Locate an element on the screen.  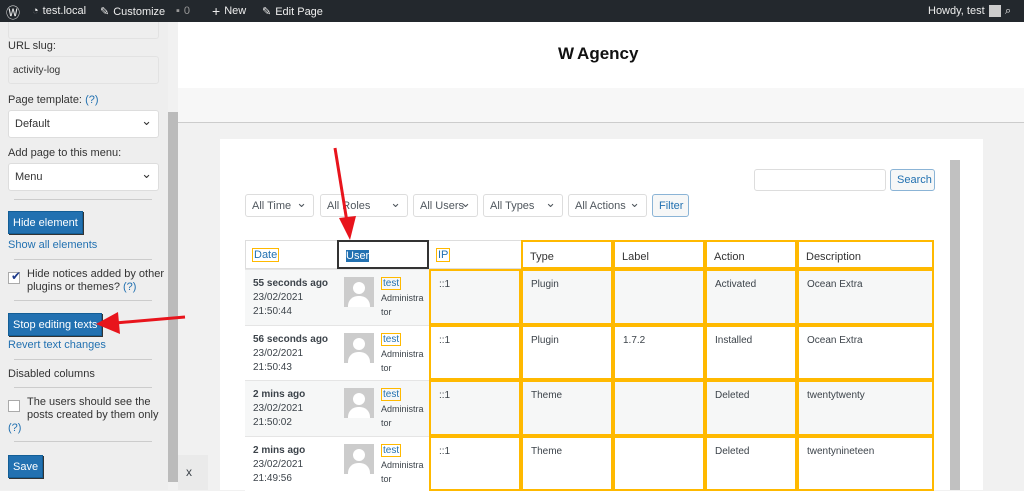
column-header-text: Label is located at coordinates (635, 257).